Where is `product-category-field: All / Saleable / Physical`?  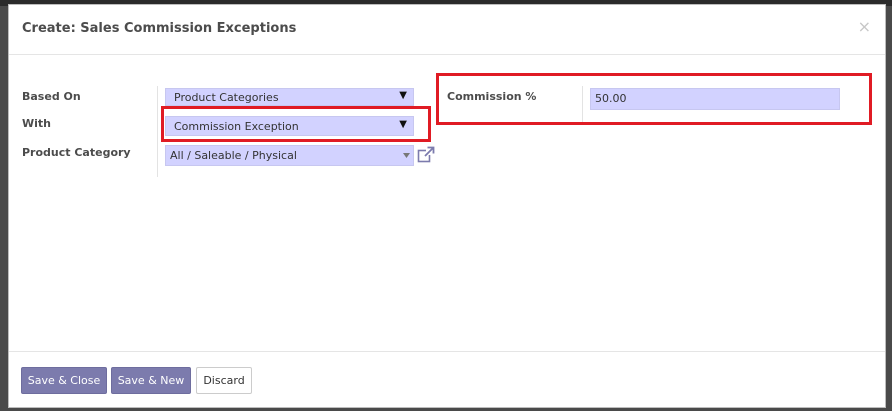
product-category-field: All / Saleable / Physical is located at coordinates (289, 155).